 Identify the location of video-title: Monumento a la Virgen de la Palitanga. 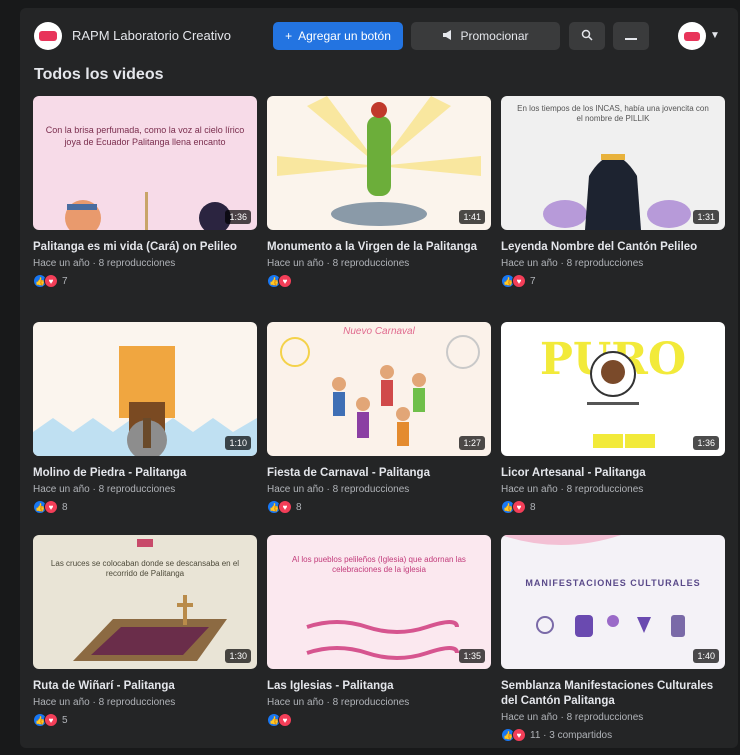
(379, 247).